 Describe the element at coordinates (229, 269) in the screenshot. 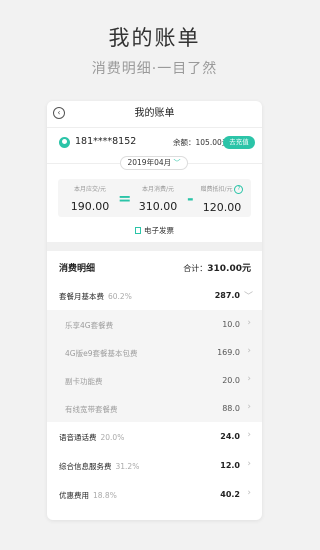

I see `total-value: 310.00元` at that location.